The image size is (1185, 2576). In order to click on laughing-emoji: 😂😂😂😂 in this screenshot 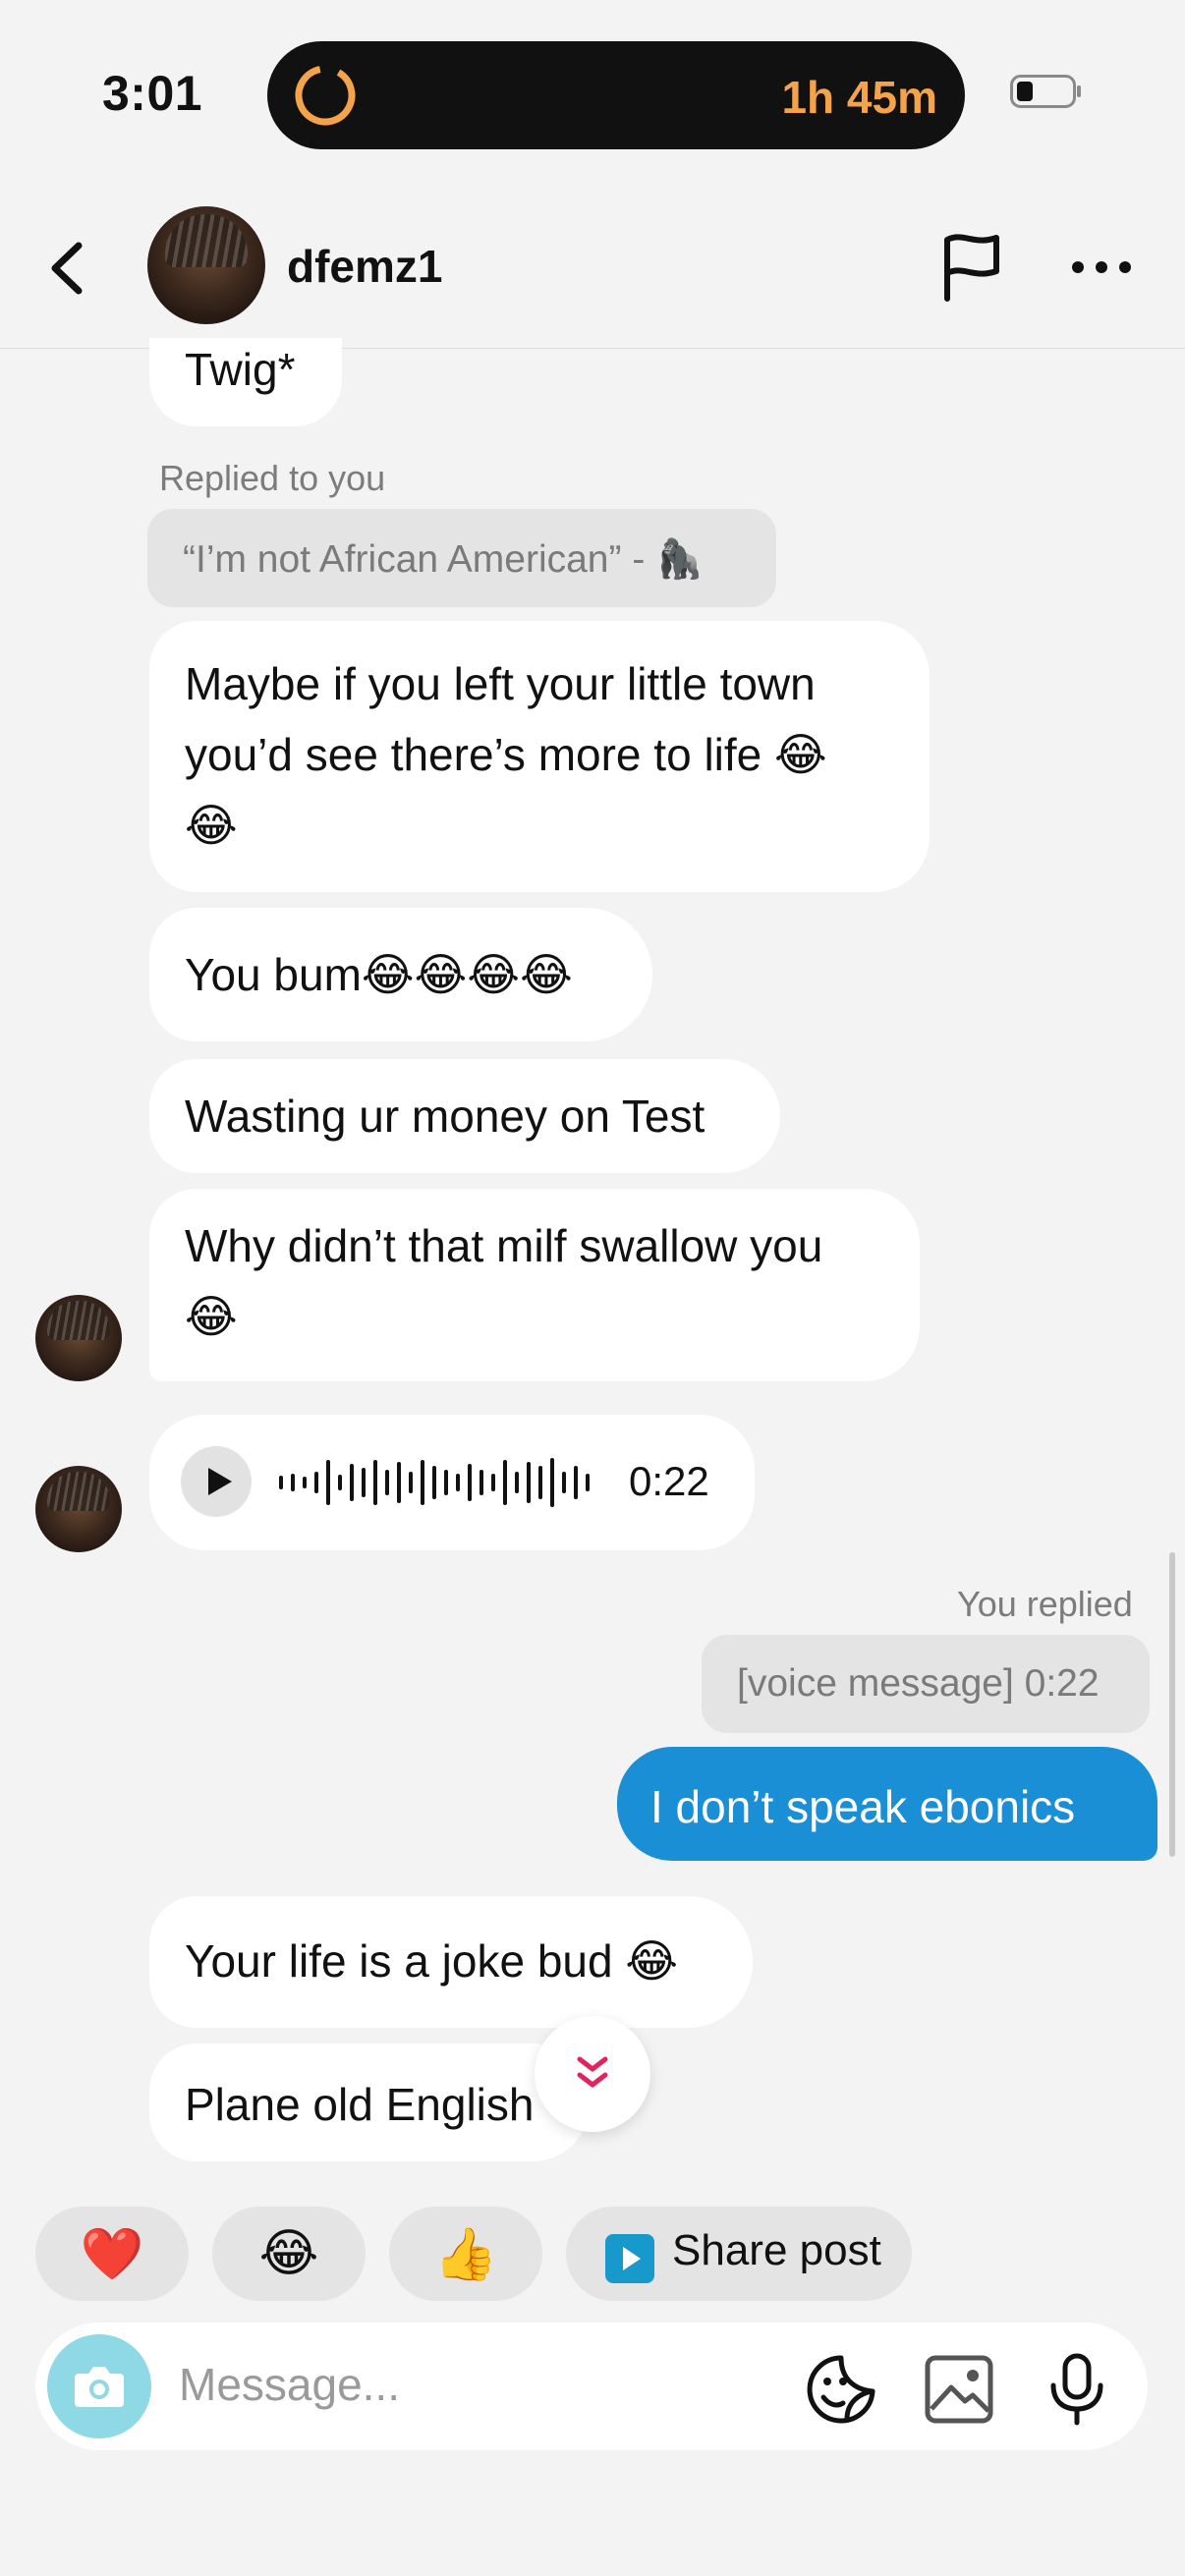, I will do `click(467, 974)`.